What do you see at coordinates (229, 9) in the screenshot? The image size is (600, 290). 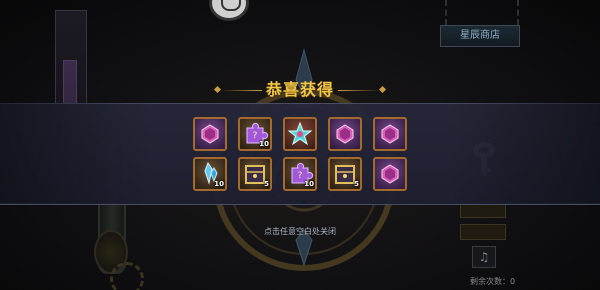 I see `bell-icon` at bounding box center [229, 9].